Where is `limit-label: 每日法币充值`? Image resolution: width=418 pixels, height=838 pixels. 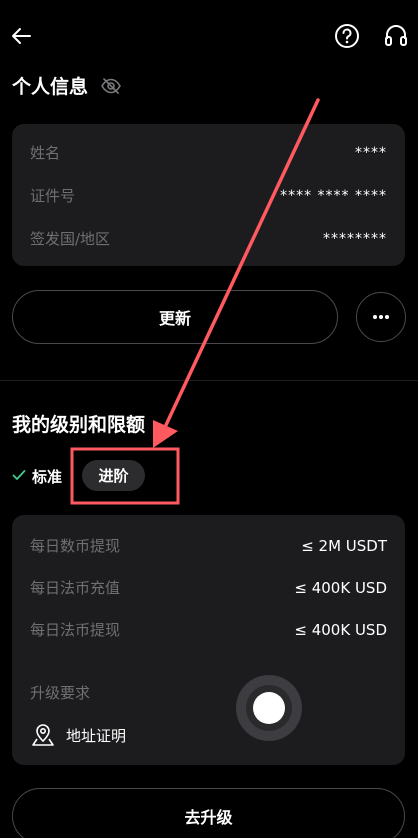
limit-label: 每日法币充值 is located at coordinates (75, 588).